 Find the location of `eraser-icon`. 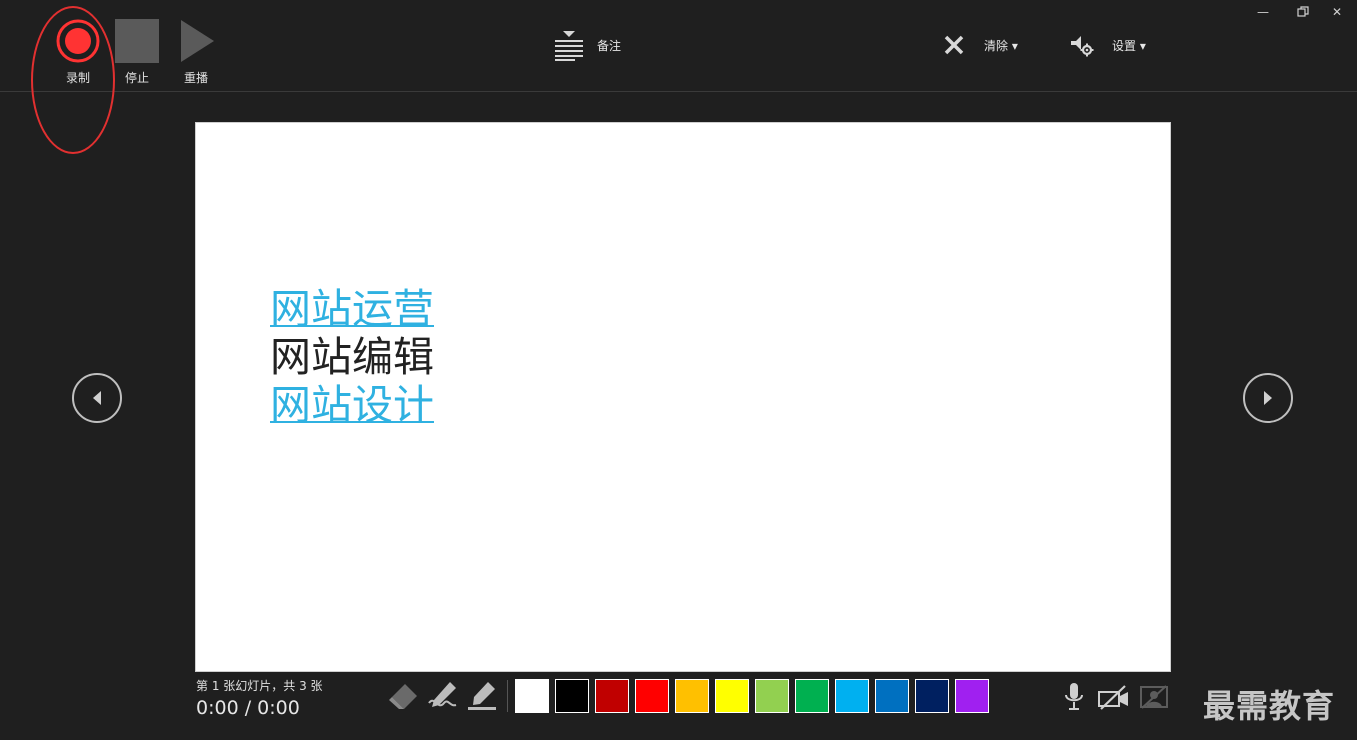

eraser-icon is located at coordinates (403, 696).